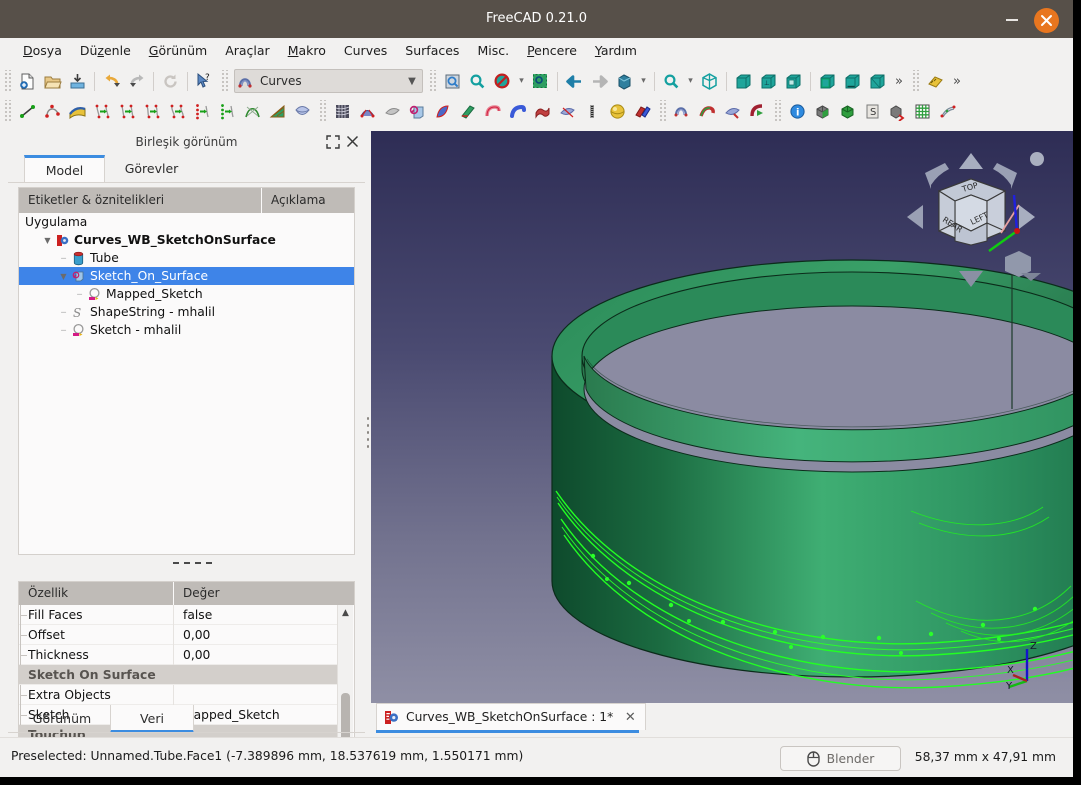  What do you see at coordinates (915, 217) in the screenshot?
I see `nav-arrow-left-icon` at bounding box center [915, 217].